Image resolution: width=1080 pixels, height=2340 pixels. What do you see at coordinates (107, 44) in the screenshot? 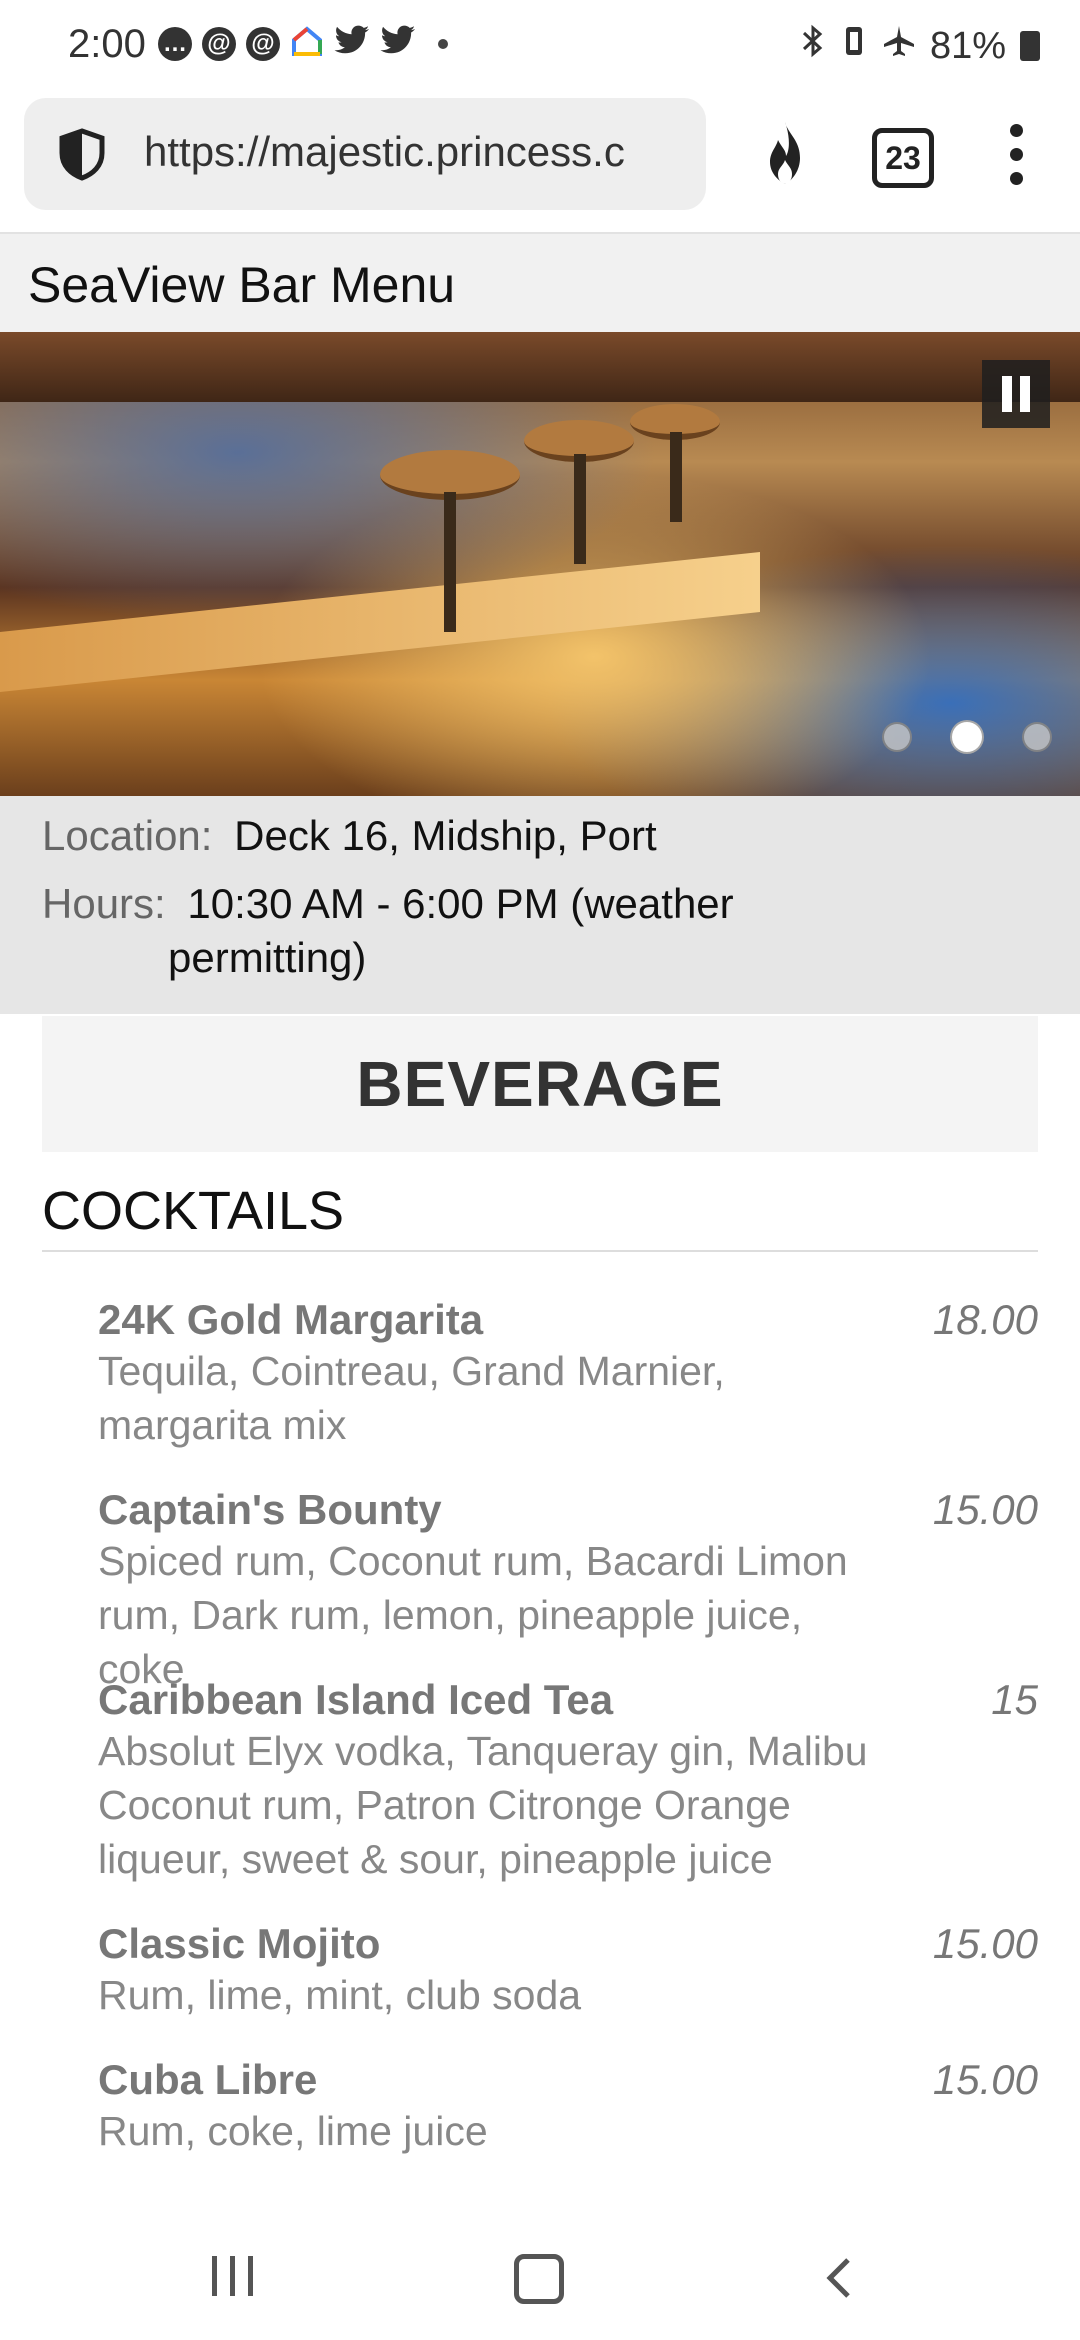
I see `status-time: 2:00` at bounding box center [107, 44].